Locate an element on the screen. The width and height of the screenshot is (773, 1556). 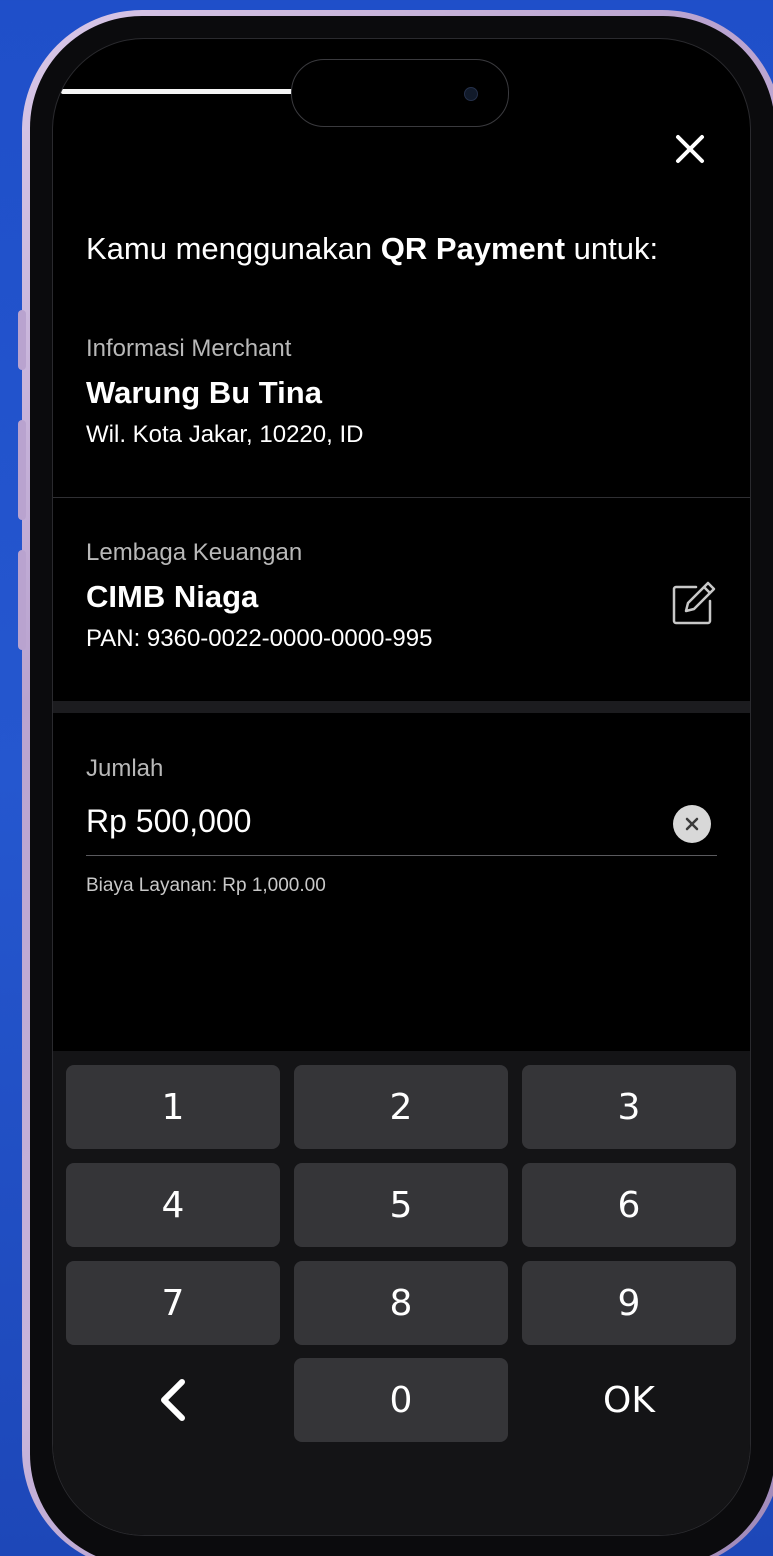
title-prefix: Kamu menggunakan is located at coordinates (233, 248).